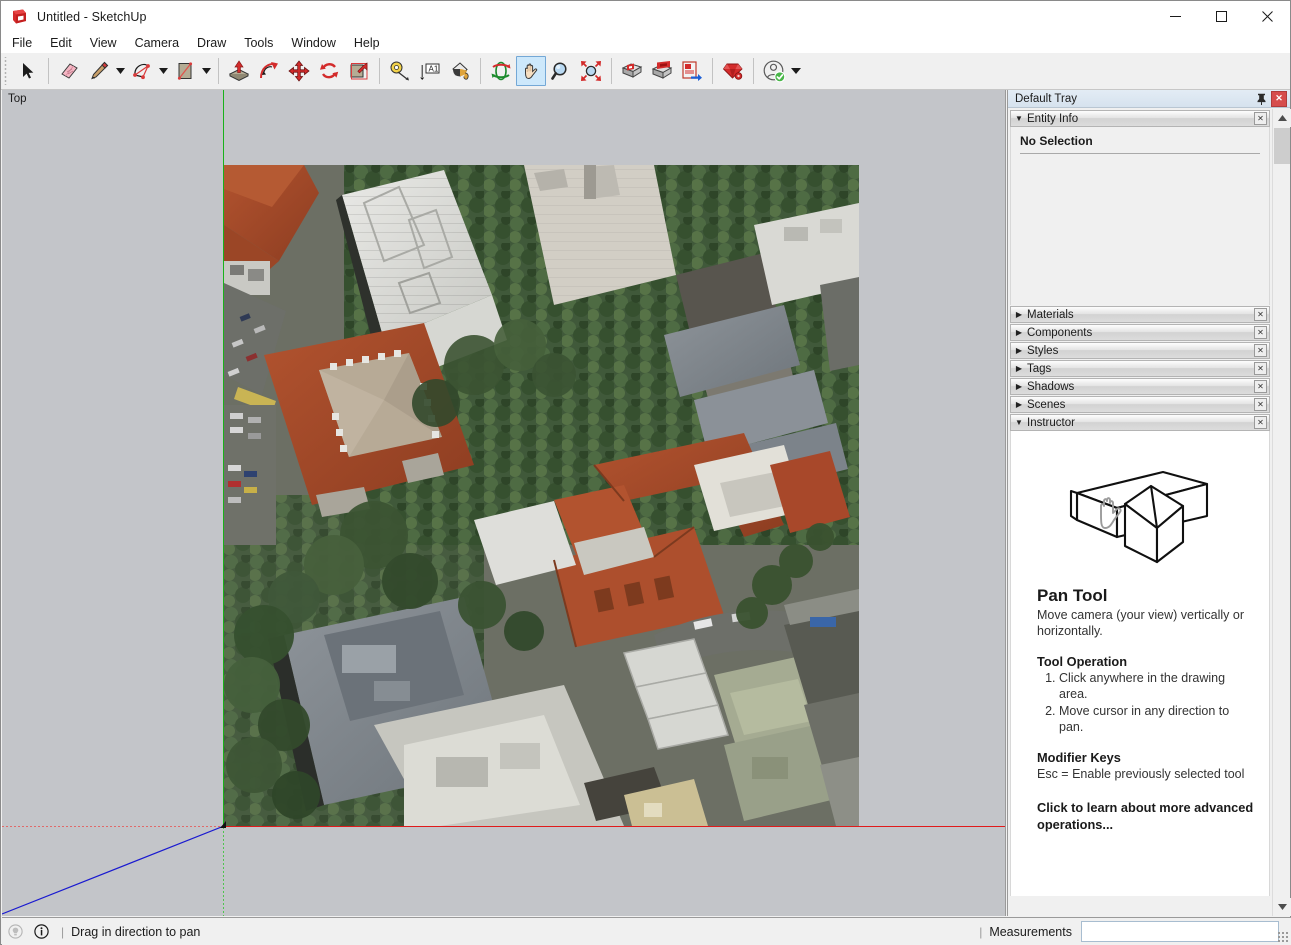 Image resolution: width=1291 pixels, height=945 pixels. I want to click on window-controls, so click(1221, 16).